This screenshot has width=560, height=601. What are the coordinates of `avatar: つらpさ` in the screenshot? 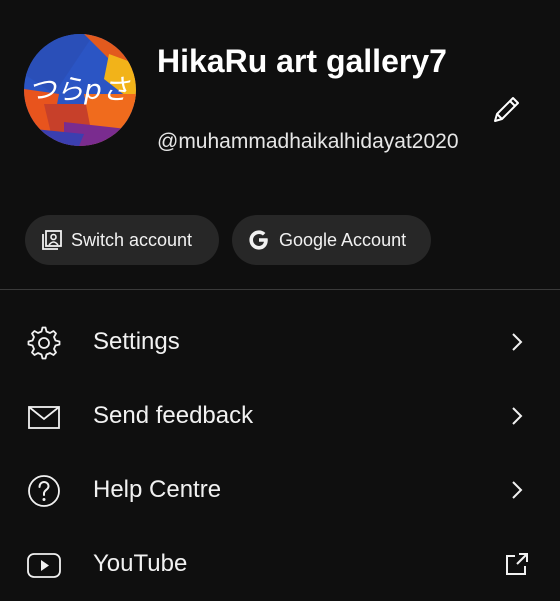 It's located at (80, 90).